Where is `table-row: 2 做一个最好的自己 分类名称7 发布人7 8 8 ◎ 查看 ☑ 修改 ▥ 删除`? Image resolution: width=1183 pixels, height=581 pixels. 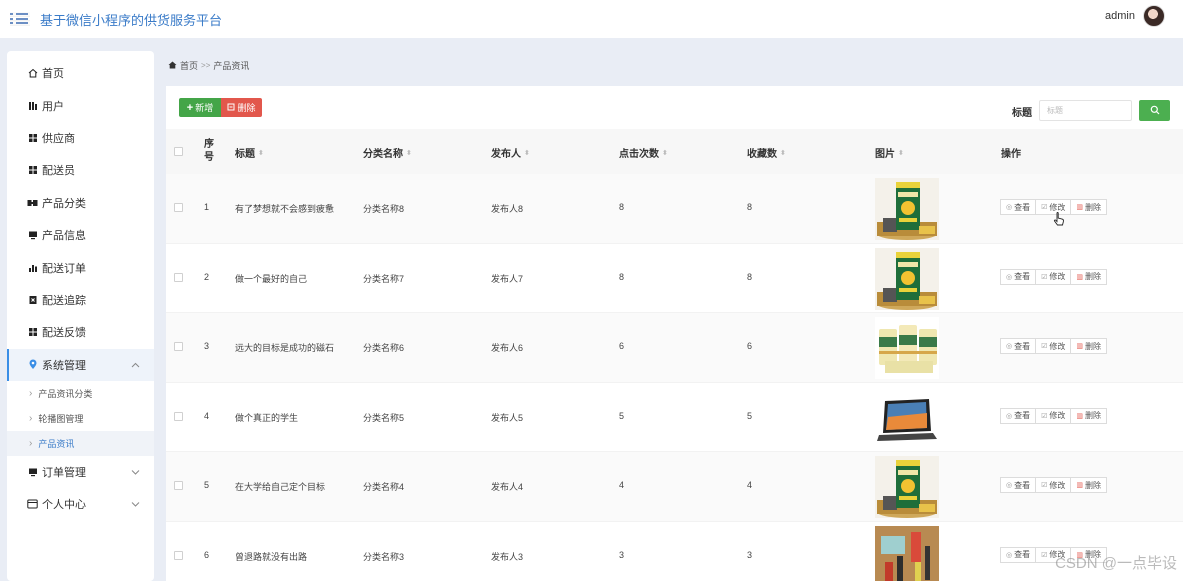
table-row: 2 做一个最好的自己 分类名称7 发布人7 8 8 ◎ 查看 ☑ 修改 ▥ 删除 is located at coordinates (674, 278).